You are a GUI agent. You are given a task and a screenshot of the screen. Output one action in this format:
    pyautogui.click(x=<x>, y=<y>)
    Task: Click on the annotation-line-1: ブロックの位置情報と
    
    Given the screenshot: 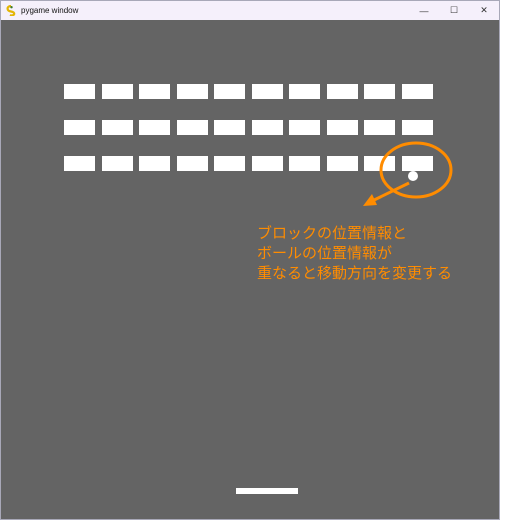 What is the action you would take?
    pyautogui.click(x=332, y=233)
    